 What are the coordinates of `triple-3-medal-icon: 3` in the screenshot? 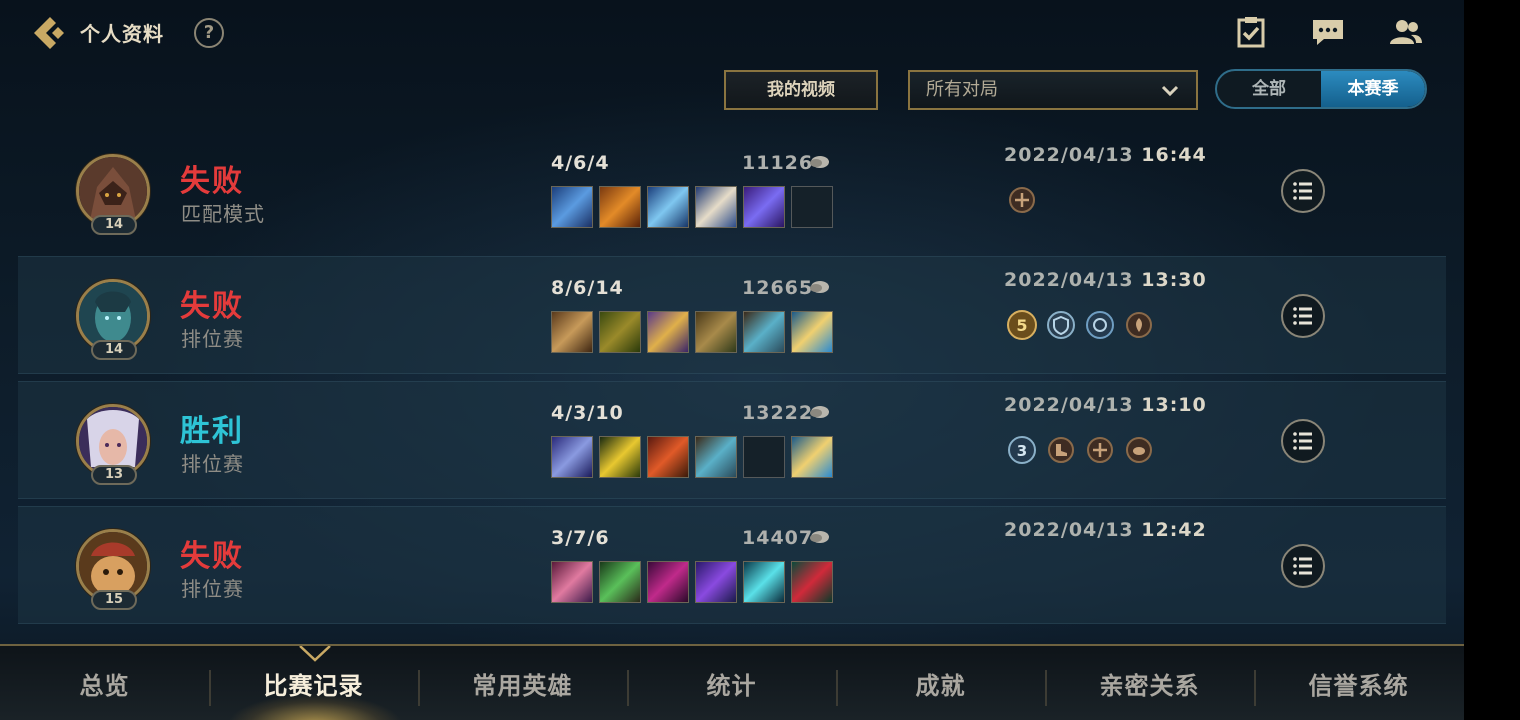 It's located at (1022, 450).